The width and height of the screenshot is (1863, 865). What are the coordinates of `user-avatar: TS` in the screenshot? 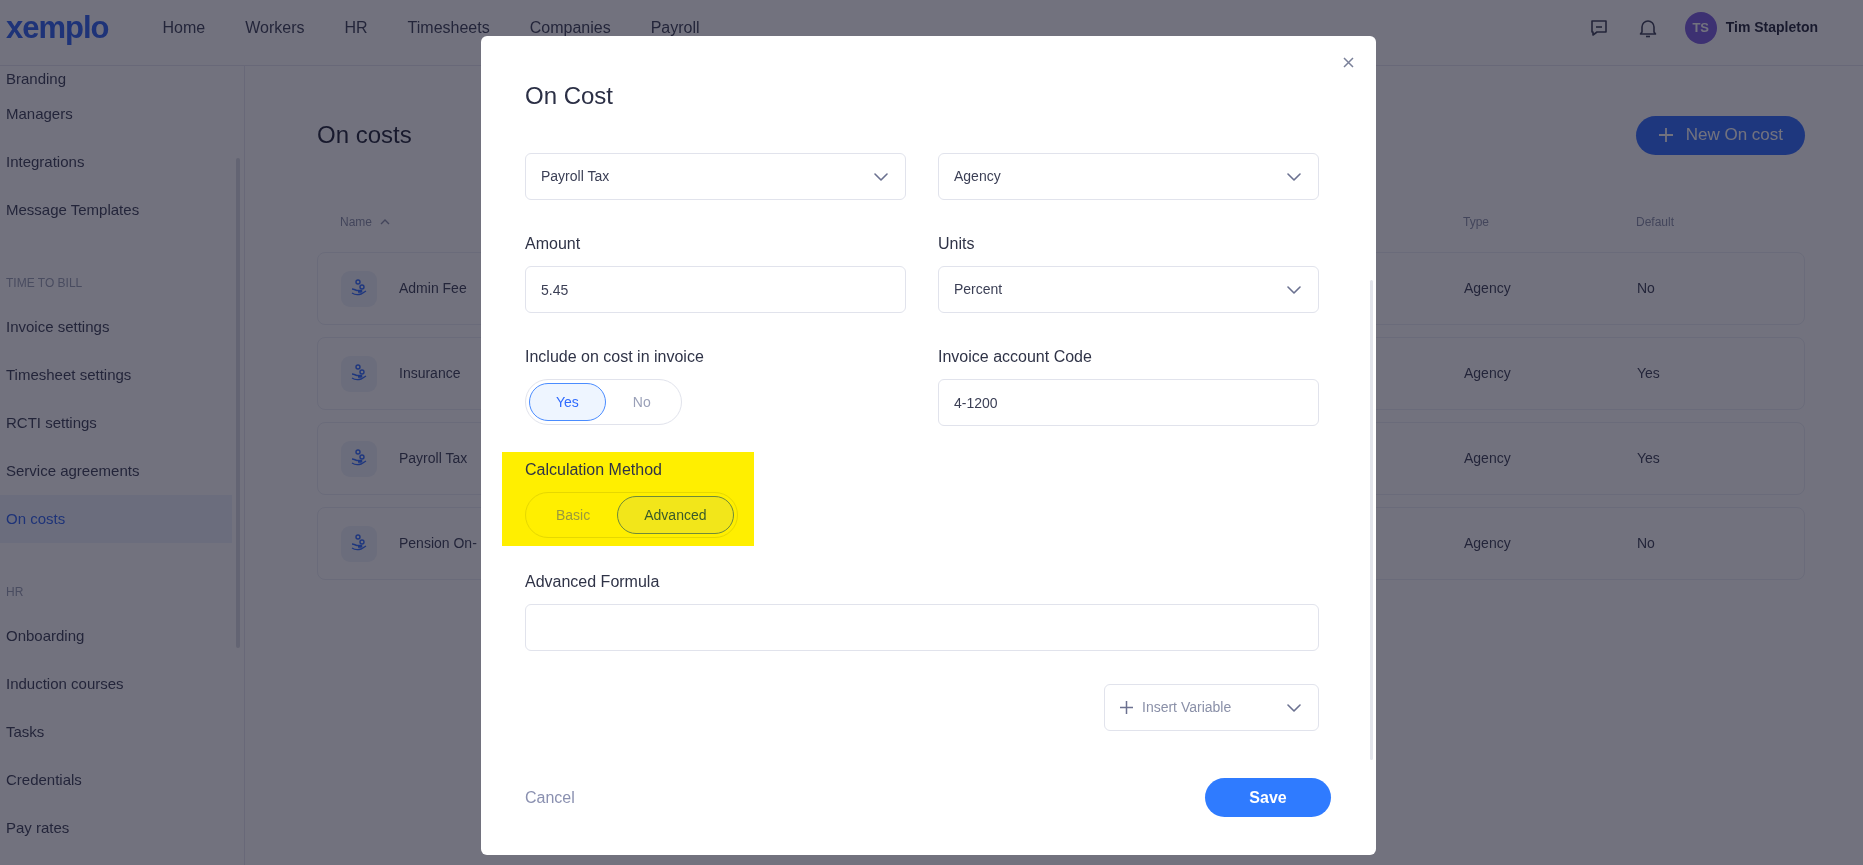 It's located at (1700, 27).